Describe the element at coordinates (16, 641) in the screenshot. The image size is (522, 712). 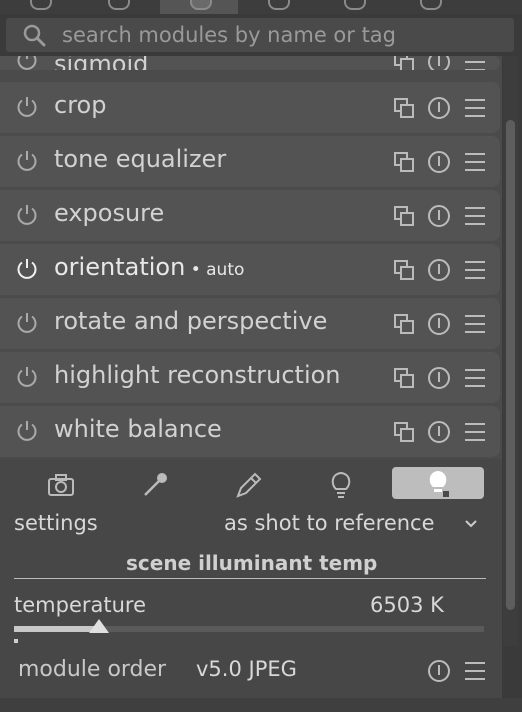
I see `slider-marker` at that location.